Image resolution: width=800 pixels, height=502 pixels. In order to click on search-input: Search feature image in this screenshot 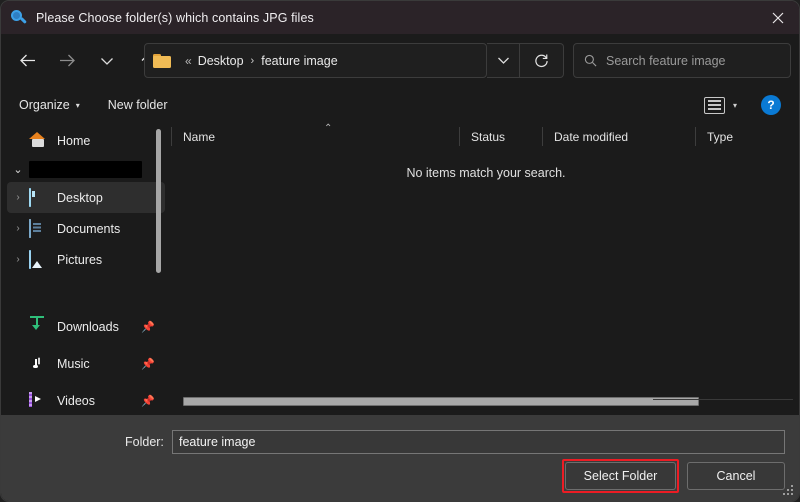, I will do `click(682, 60)`.